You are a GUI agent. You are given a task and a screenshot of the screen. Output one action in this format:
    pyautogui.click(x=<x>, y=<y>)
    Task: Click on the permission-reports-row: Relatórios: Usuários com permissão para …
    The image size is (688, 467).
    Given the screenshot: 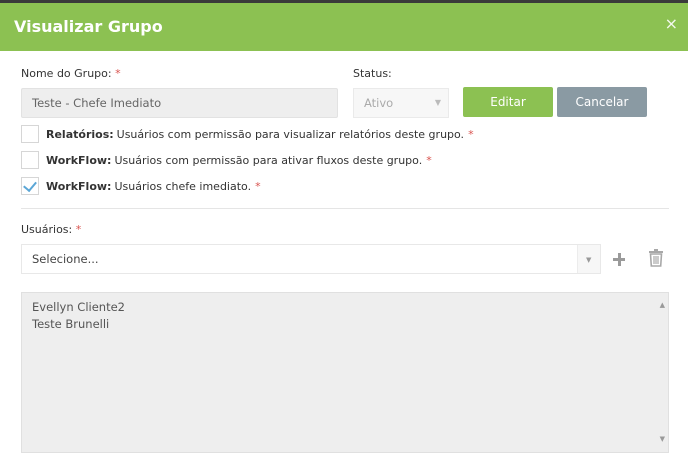 What is the action you would take?
    pyautogui.click(x=247, y=134)
    